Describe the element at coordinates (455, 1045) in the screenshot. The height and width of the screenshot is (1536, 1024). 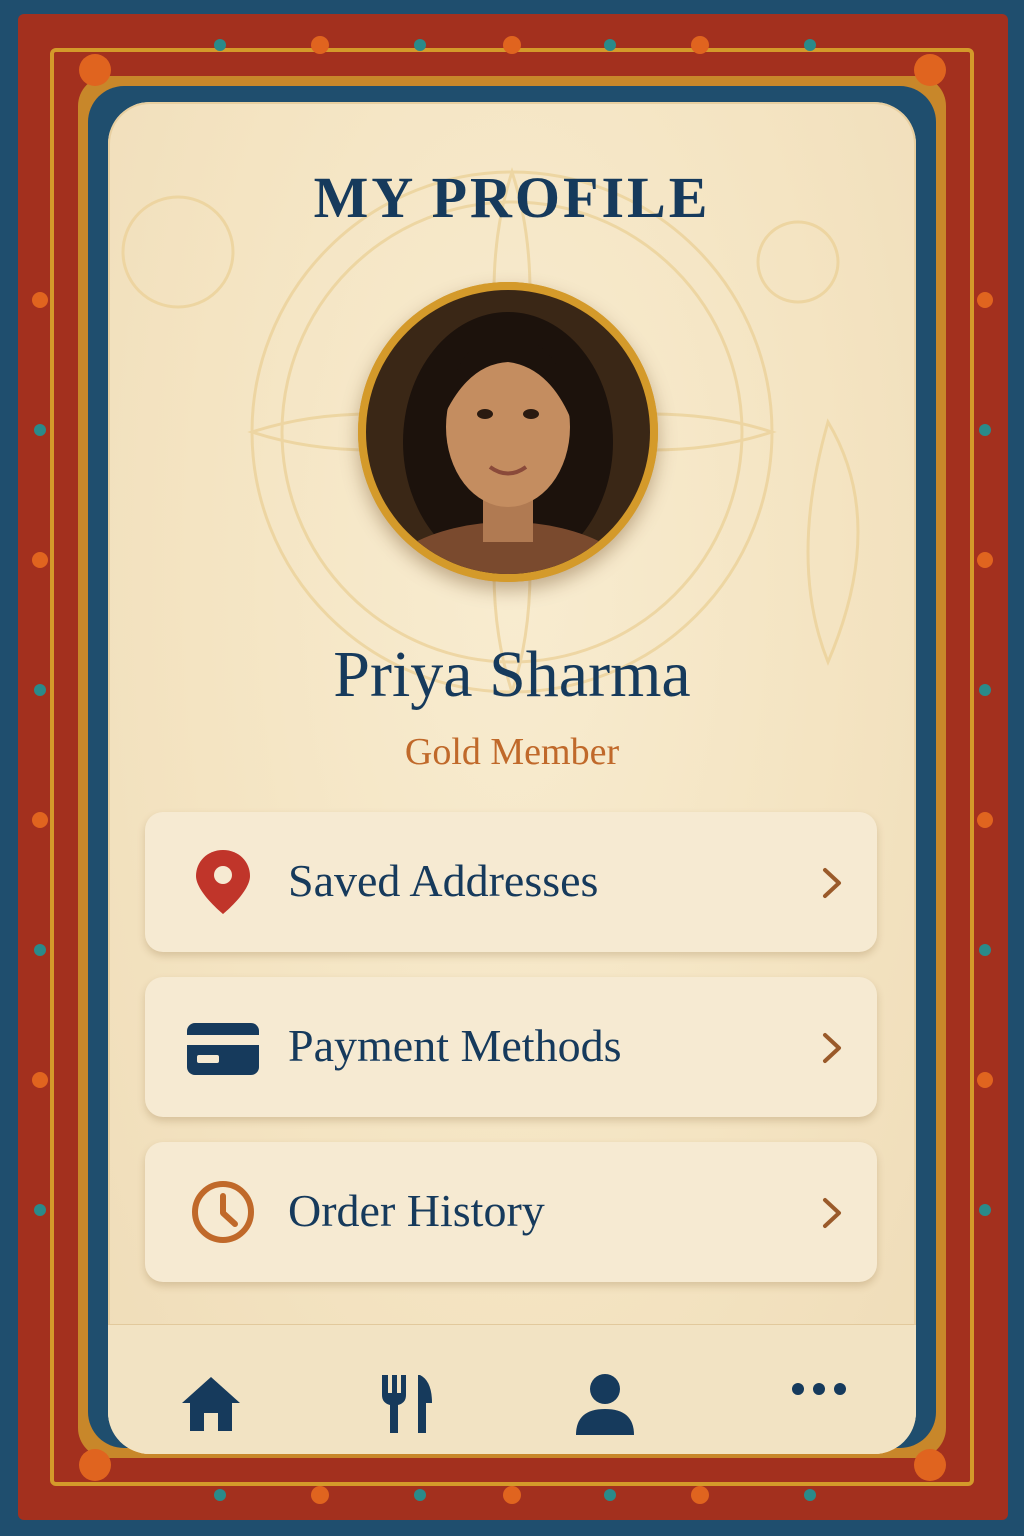
I see `menu-item-label: Payment Methods` at that location.